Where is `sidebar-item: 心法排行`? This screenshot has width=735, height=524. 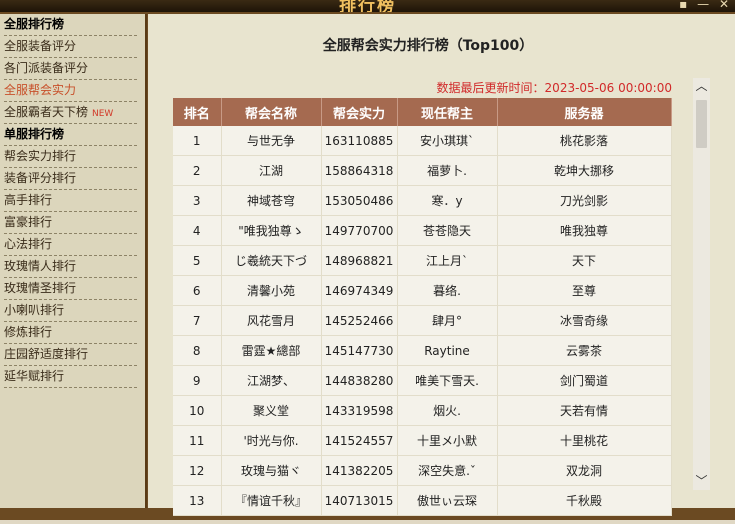 sidebar-item: 心法排行 is located at coordinates (70, 245).